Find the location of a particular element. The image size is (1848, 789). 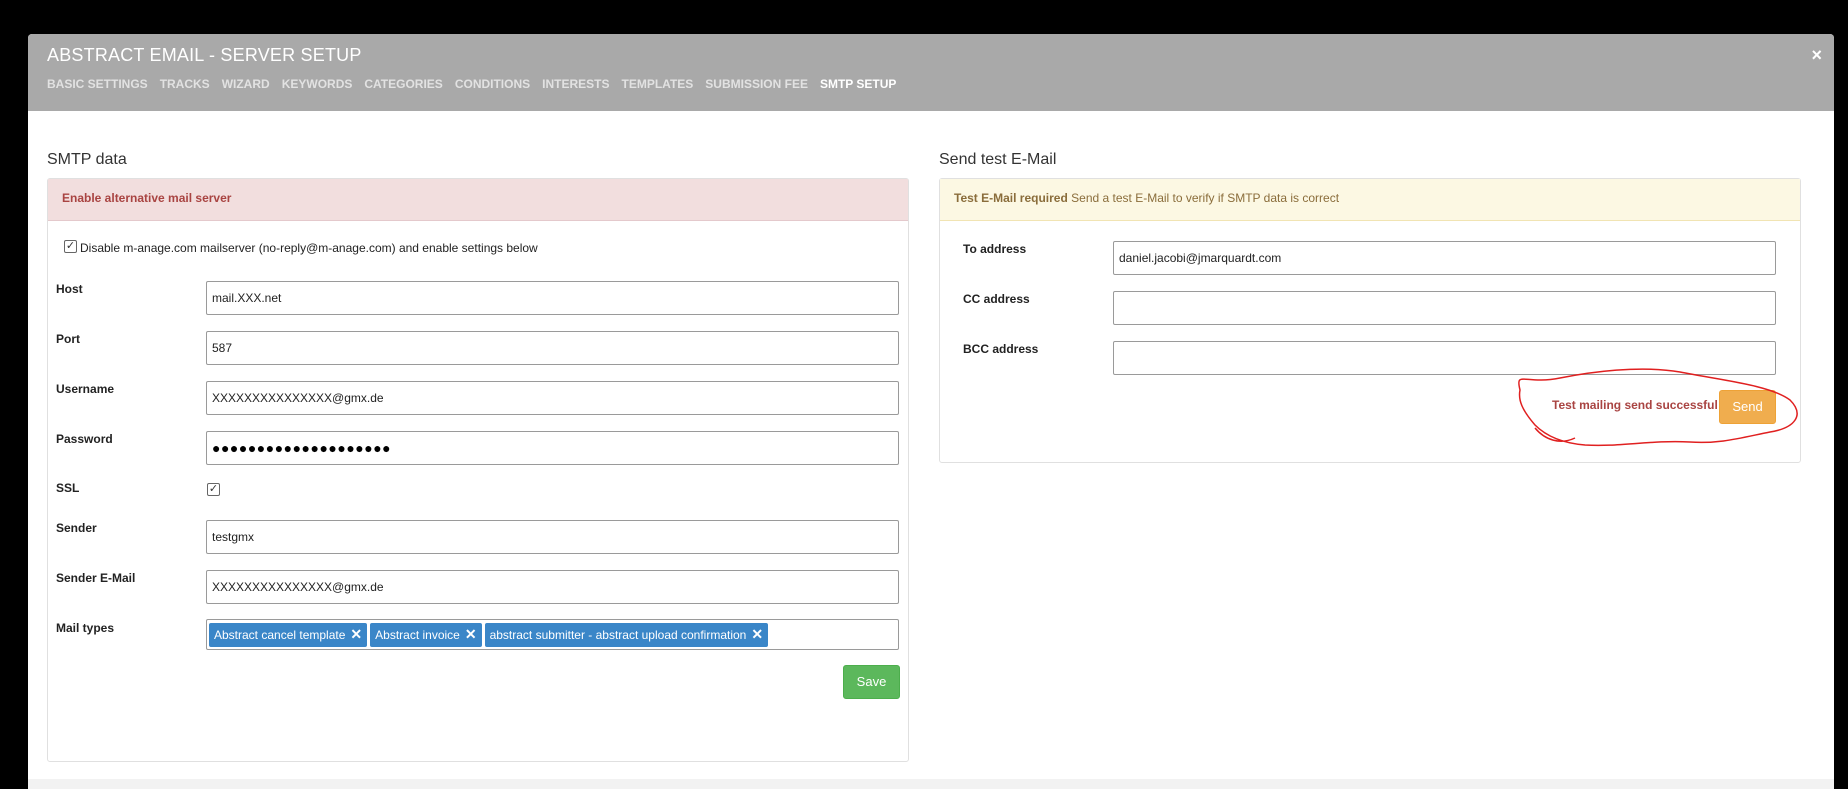

username-label: Username is located at coordinates (85, 389).